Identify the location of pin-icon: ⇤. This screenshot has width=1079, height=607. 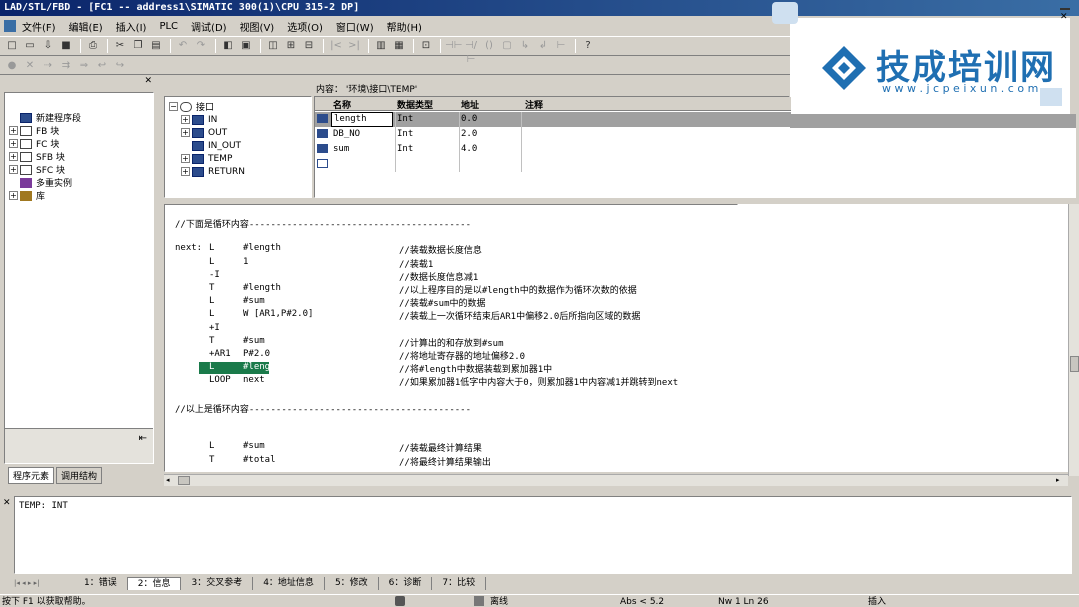
(143, 438).